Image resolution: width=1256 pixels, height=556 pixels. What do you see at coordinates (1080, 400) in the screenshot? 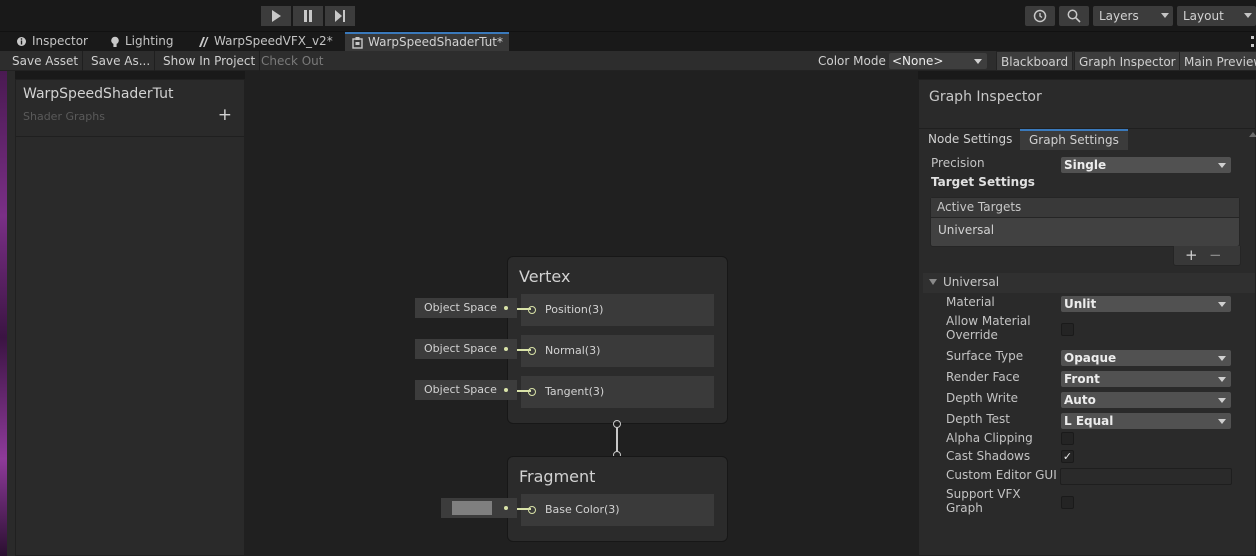
I see `depth-write-value: Auto` at bounding box center [1080, 400].